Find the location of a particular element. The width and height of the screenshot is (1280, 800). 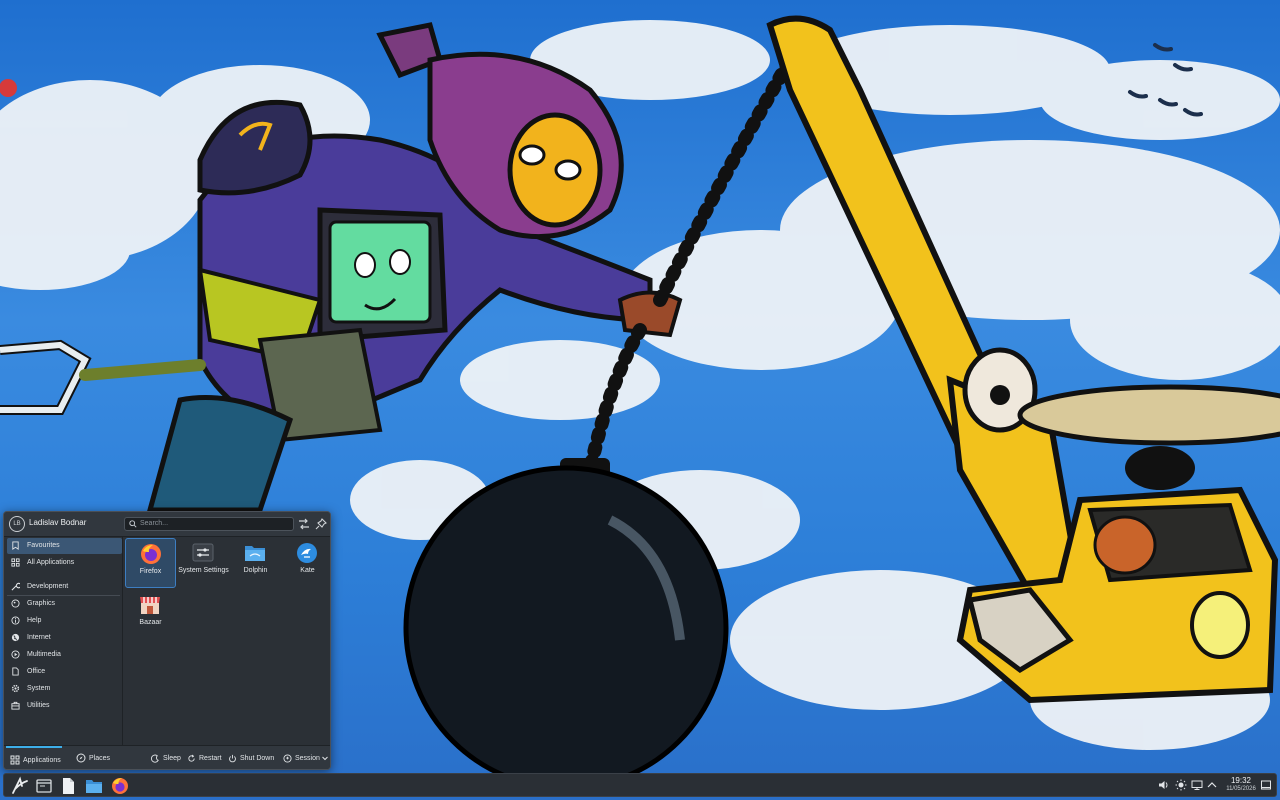

session-icon is located at coordinates (287, 758).